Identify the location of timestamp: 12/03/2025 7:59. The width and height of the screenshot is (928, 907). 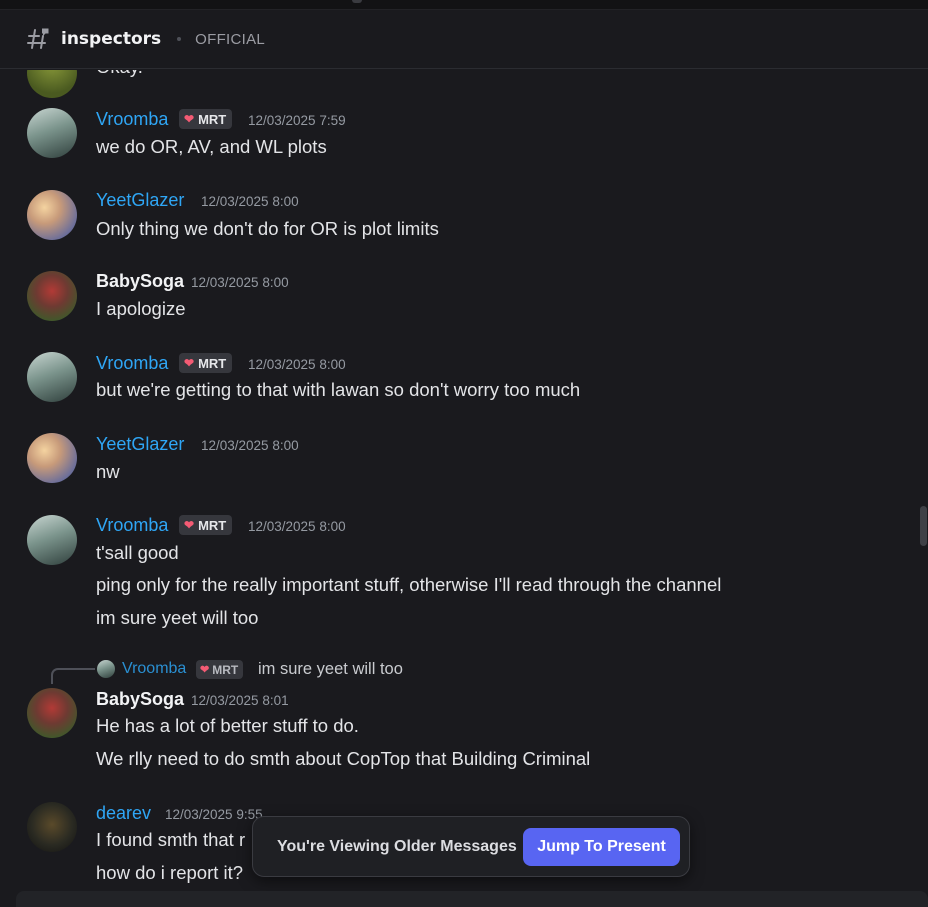
(297, 120).